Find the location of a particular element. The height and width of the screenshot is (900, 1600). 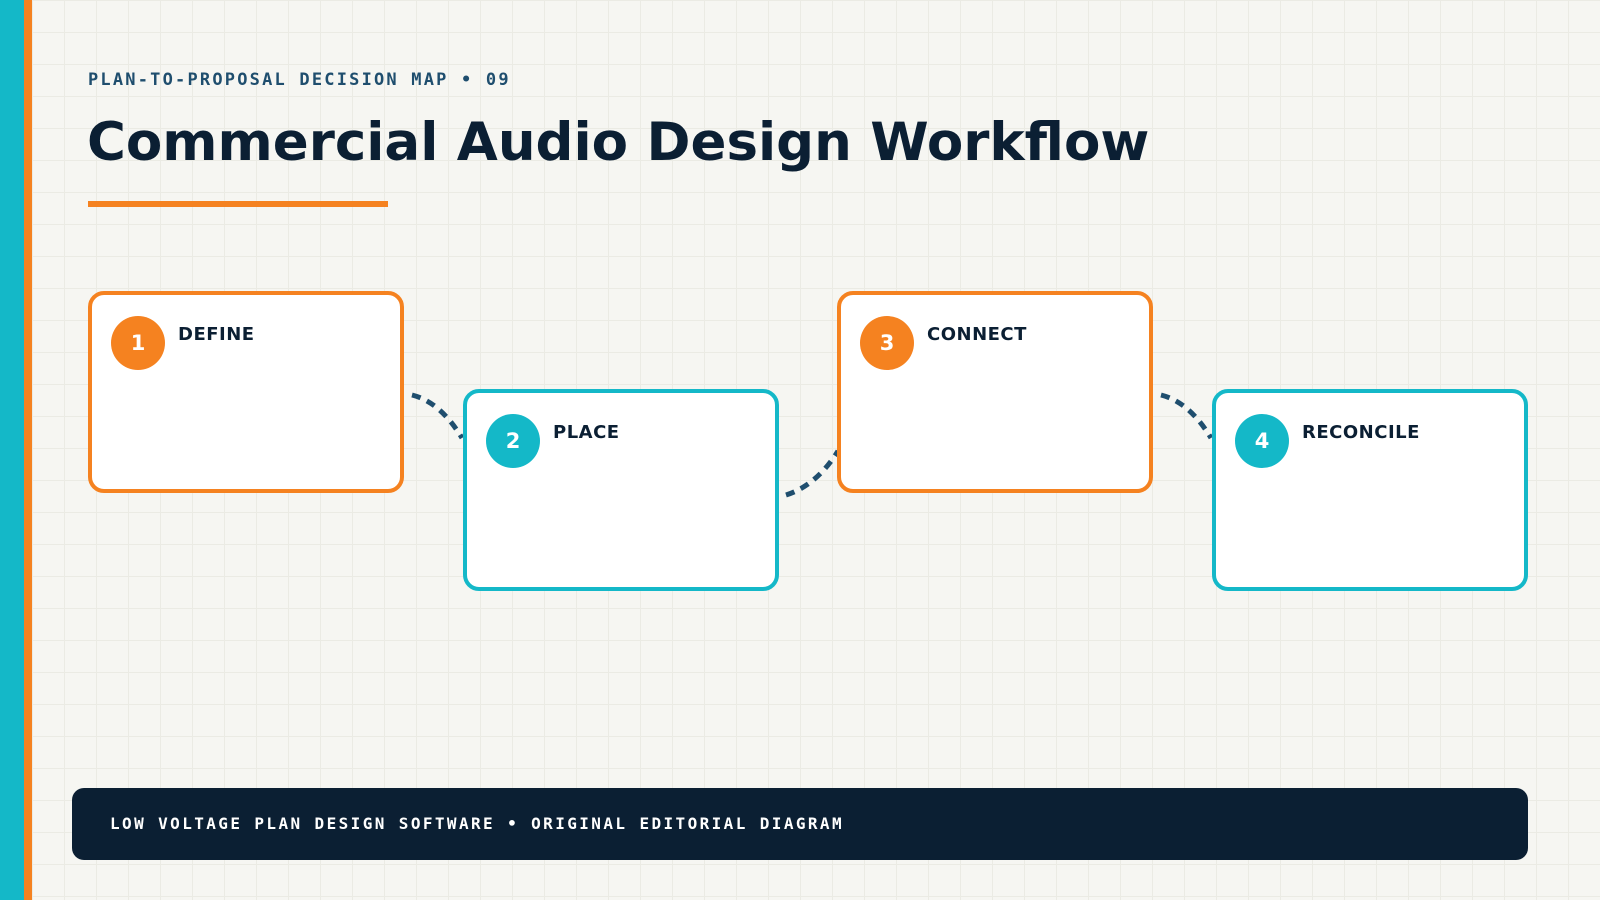

left-accent-bar-orange is located at coordinates (28, 450).